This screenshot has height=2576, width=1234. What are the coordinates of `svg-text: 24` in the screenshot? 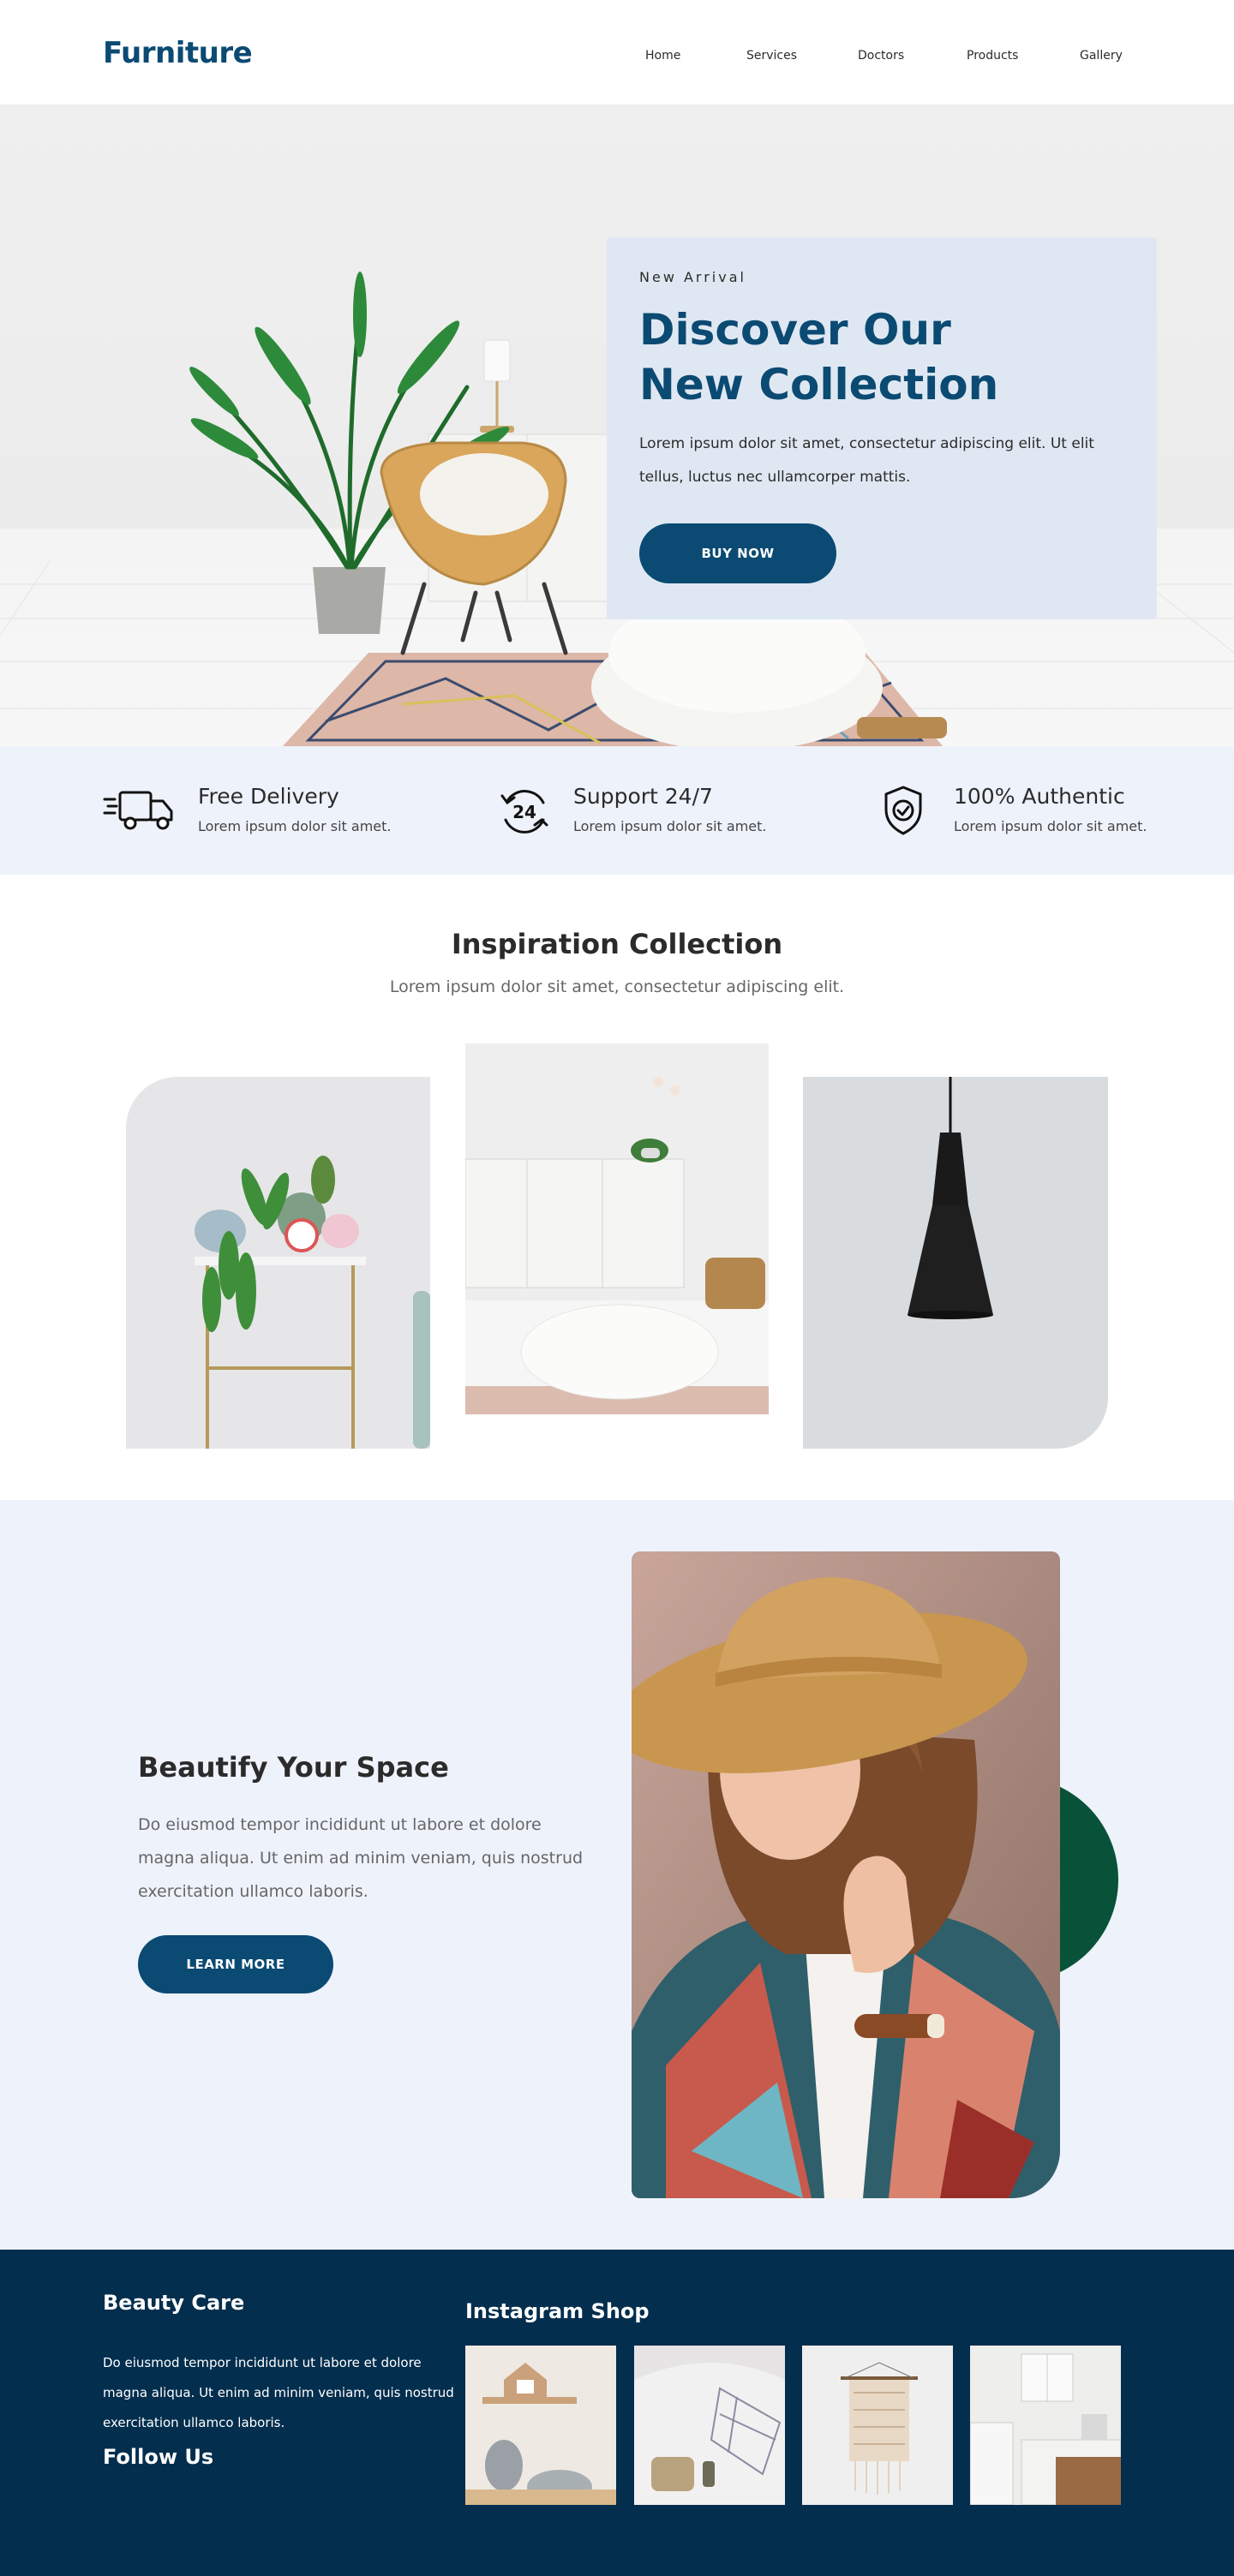 It's located at (524, 812).